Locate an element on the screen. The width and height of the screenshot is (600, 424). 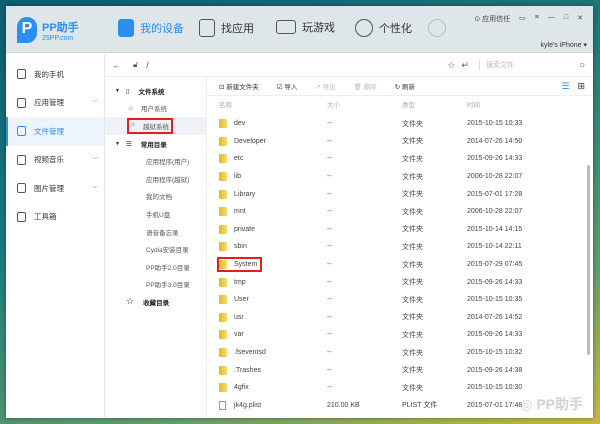
sidebar-item-my-phone: 我的手机 is located at coordinates (55, 74).